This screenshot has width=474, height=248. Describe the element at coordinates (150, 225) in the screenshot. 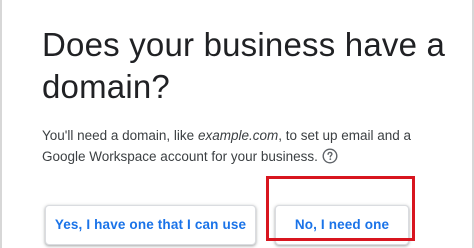

I see `yes-have-domain-button: Yes, I have one that I can use` at that location.